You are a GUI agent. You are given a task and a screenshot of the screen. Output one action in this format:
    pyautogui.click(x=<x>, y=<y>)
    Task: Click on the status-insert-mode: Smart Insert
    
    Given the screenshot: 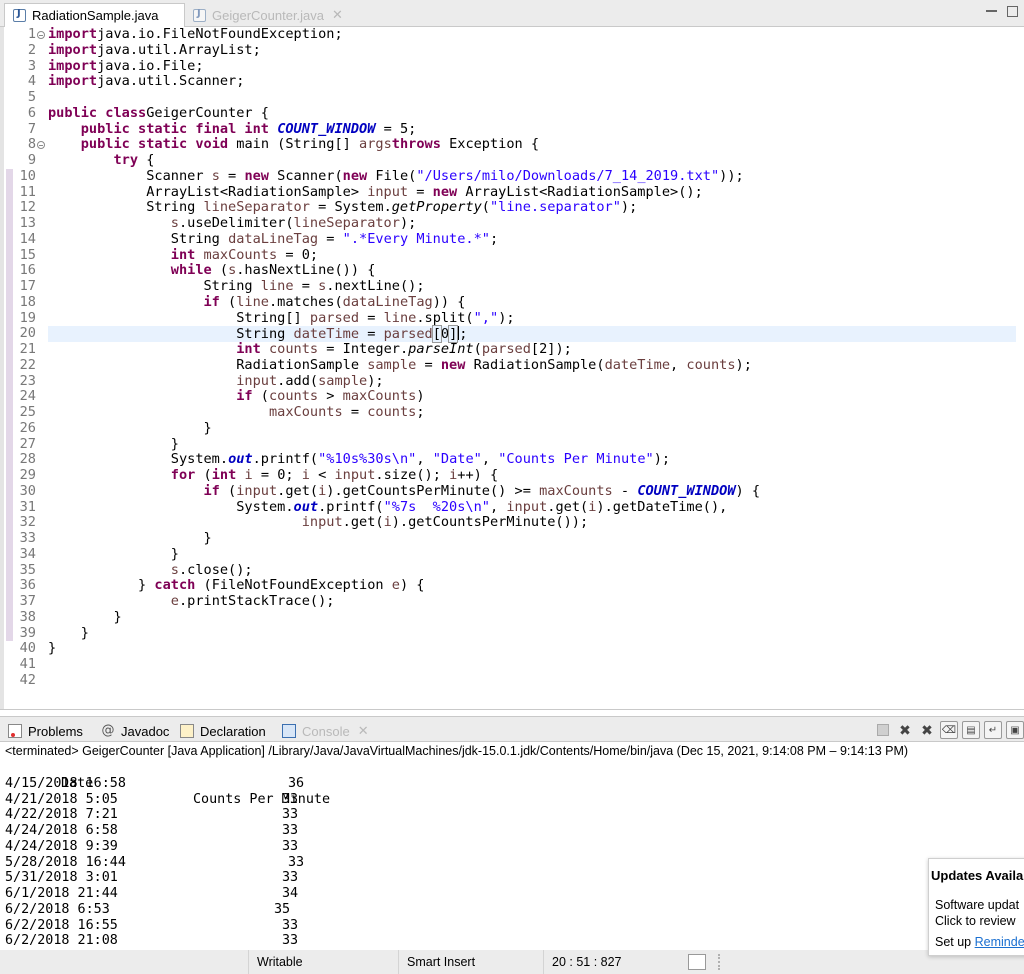 What is the action you would take?
    pyautogui.click(x=470, y=962)
    